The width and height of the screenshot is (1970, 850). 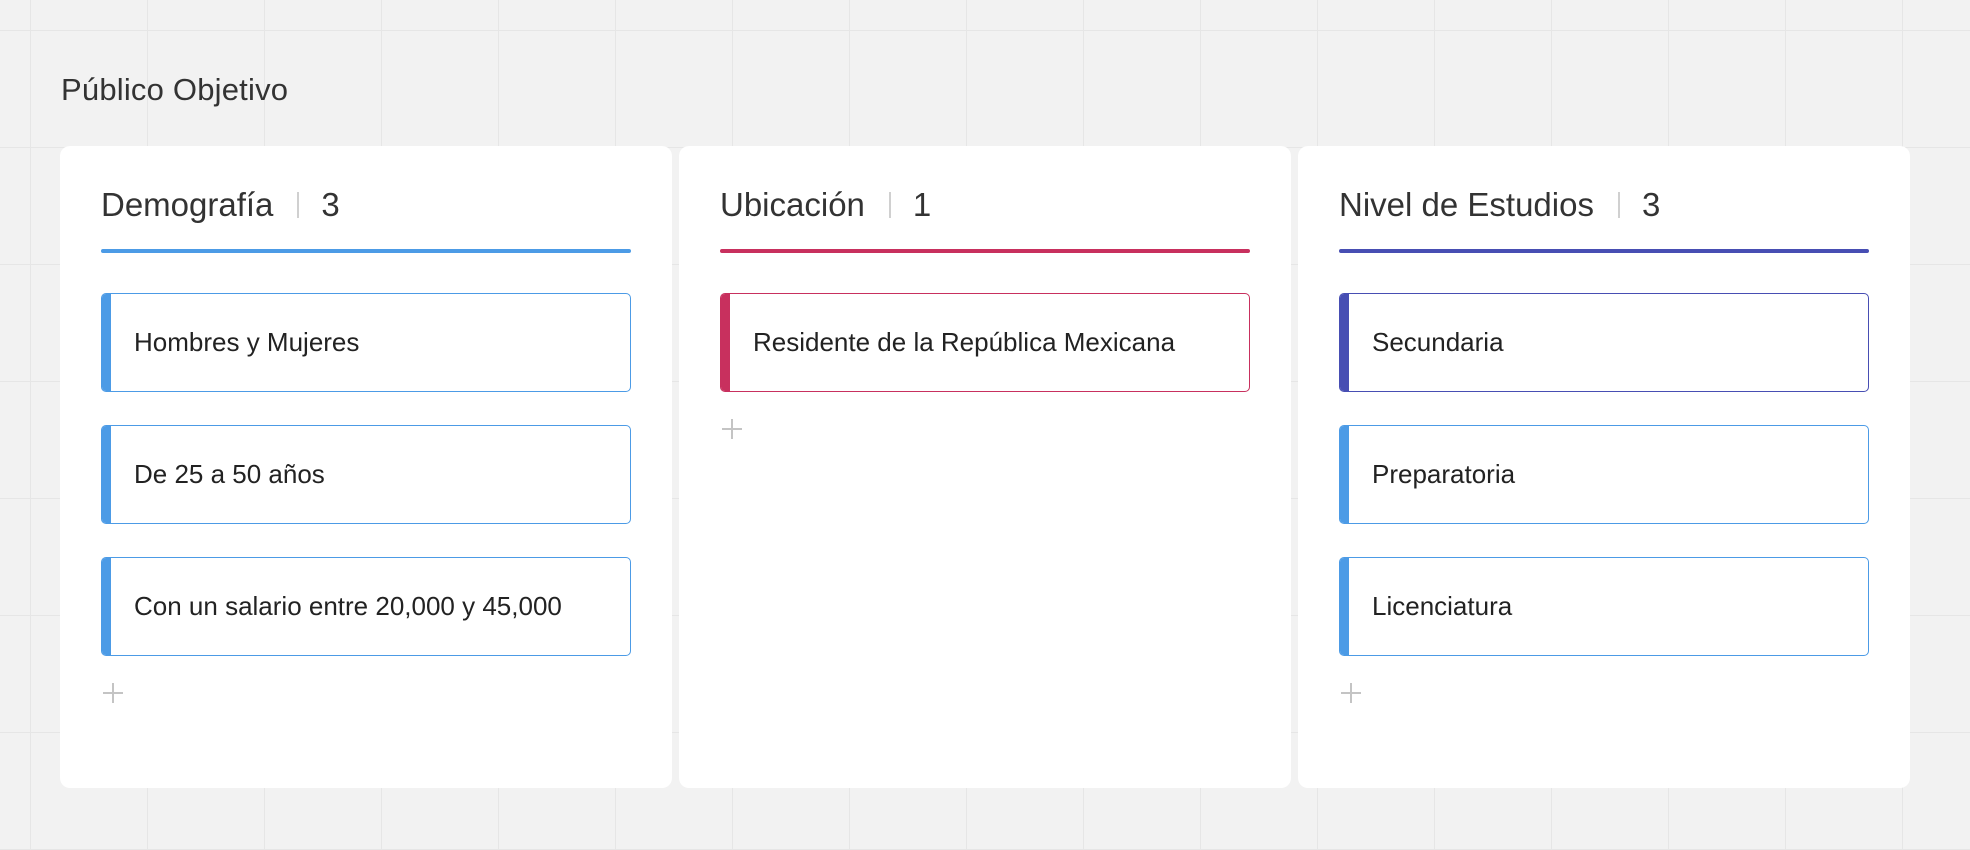 I want to click on column-card-count: 1, so click(x=922, y=204).